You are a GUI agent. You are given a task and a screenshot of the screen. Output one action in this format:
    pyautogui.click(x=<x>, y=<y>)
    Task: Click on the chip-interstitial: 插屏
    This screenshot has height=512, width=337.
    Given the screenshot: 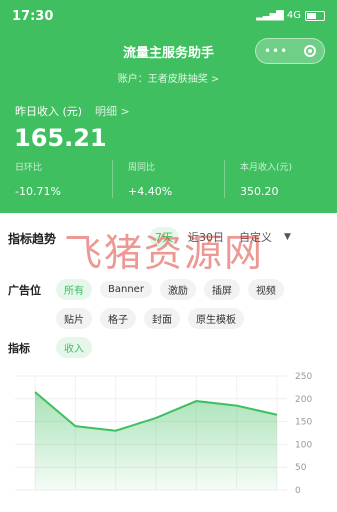 What is the action you would take?
    pyautogui.click(x=221, y=289)
    